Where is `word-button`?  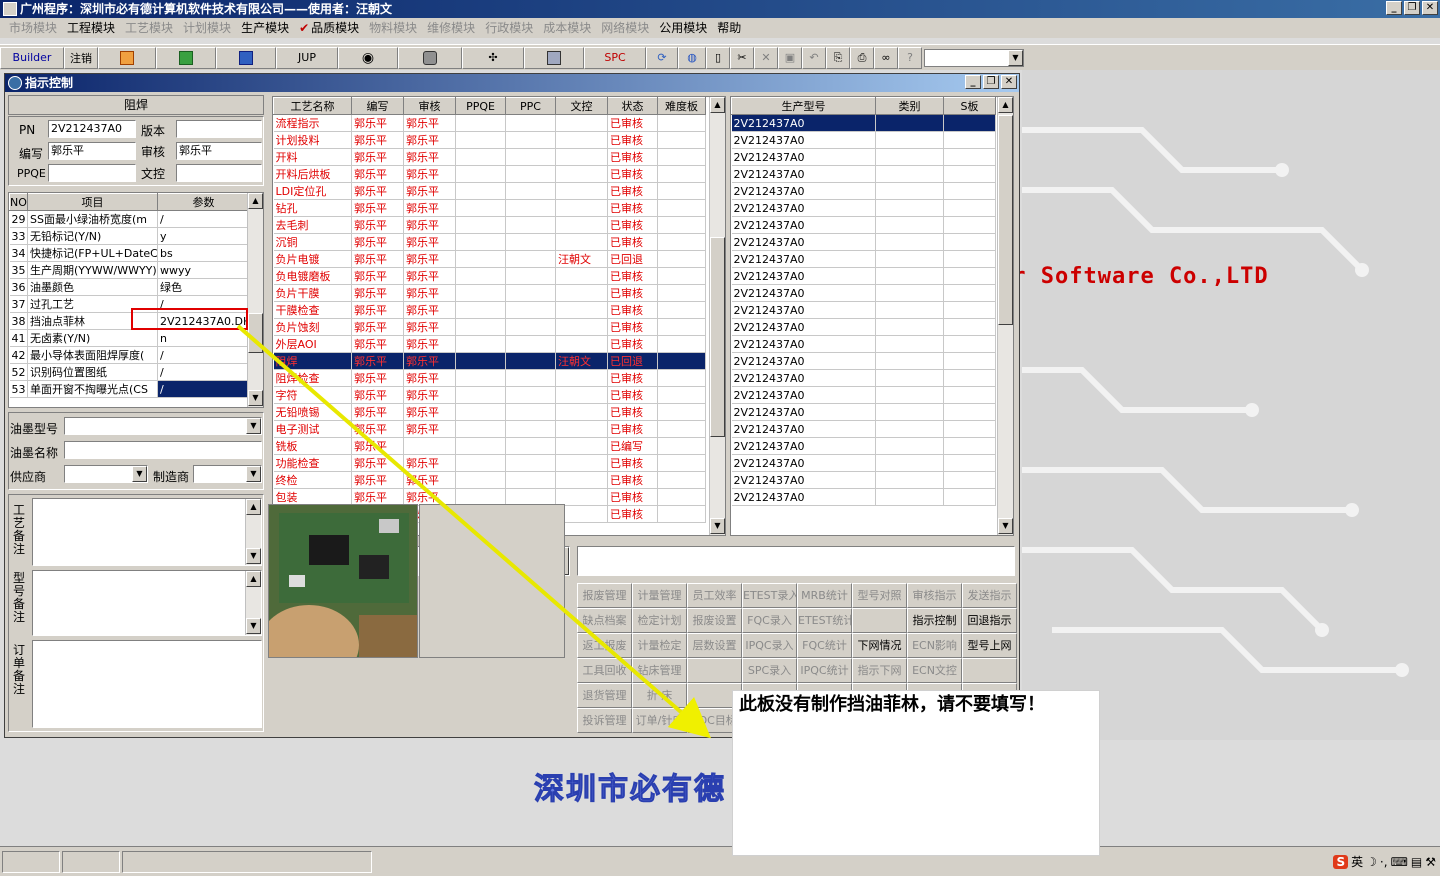 word-button is located at coordinates (246, 57).